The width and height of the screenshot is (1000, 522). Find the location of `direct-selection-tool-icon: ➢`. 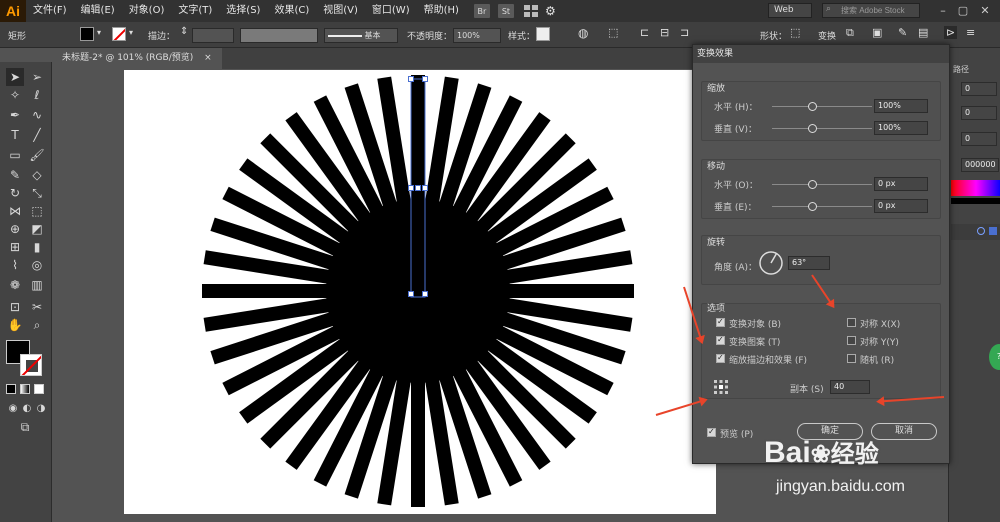

direct-selection-tool-icon: ➢ is located at coordinates (37, 77).